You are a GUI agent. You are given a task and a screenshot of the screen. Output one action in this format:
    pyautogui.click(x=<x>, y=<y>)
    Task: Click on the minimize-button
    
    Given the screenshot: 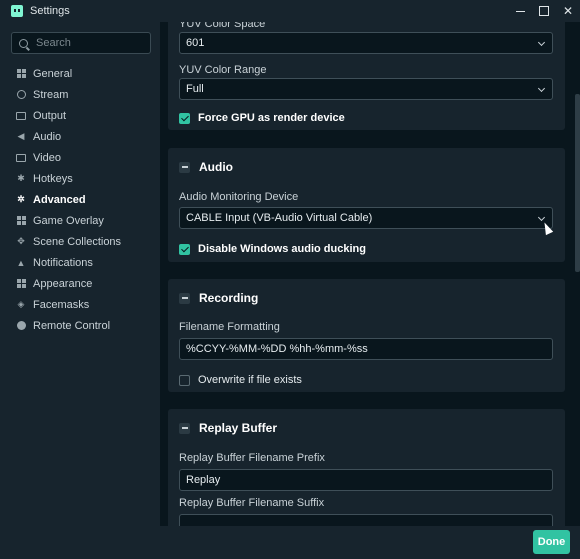 What is the action you would take?
    pyautogui.click(x=520, y=11)
    